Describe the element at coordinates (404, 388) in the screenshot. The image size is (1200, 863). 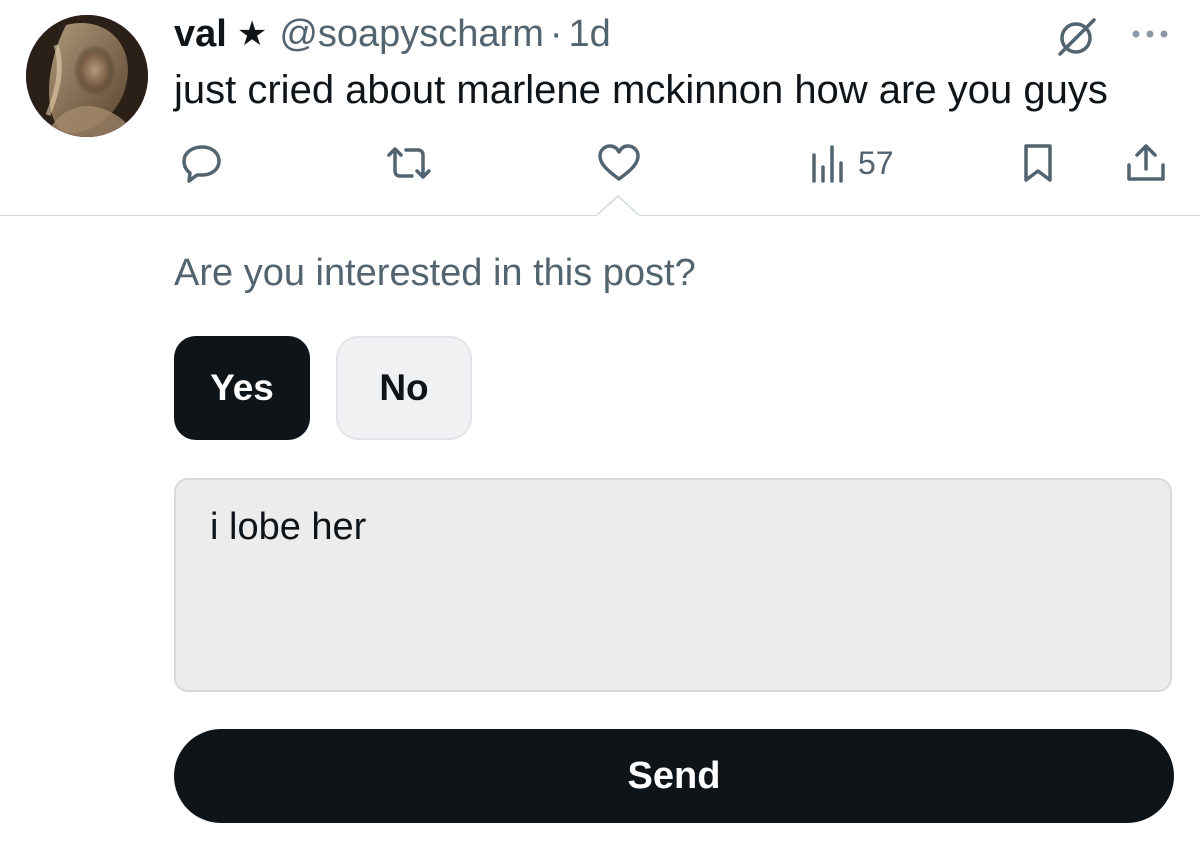
I see `no-button: No` at that location.